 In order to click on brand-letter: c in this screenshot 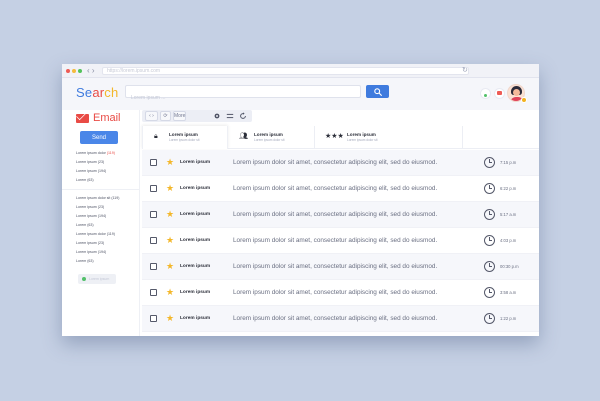, I will do `click(107, 92)`.